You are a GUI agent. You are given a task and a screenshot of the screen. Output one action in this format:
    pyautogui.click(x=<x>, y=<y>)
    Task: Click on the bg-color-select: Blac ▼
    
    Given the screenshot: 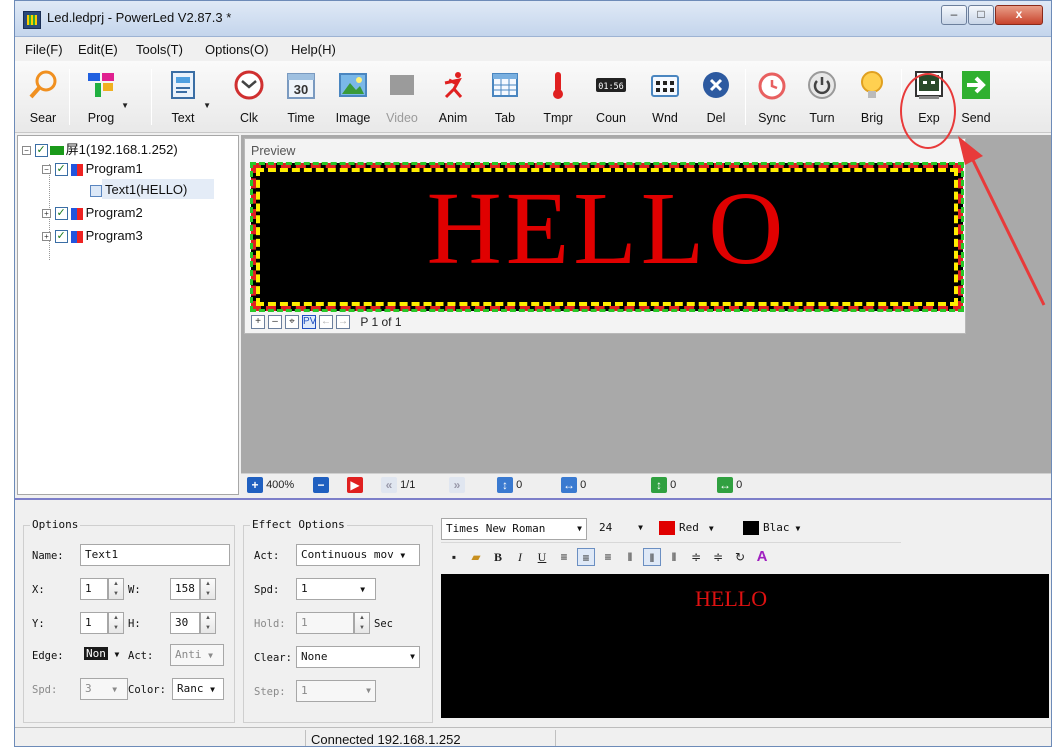 What is the action you would take?
    pyautogui.click(x=779, y=529)
    